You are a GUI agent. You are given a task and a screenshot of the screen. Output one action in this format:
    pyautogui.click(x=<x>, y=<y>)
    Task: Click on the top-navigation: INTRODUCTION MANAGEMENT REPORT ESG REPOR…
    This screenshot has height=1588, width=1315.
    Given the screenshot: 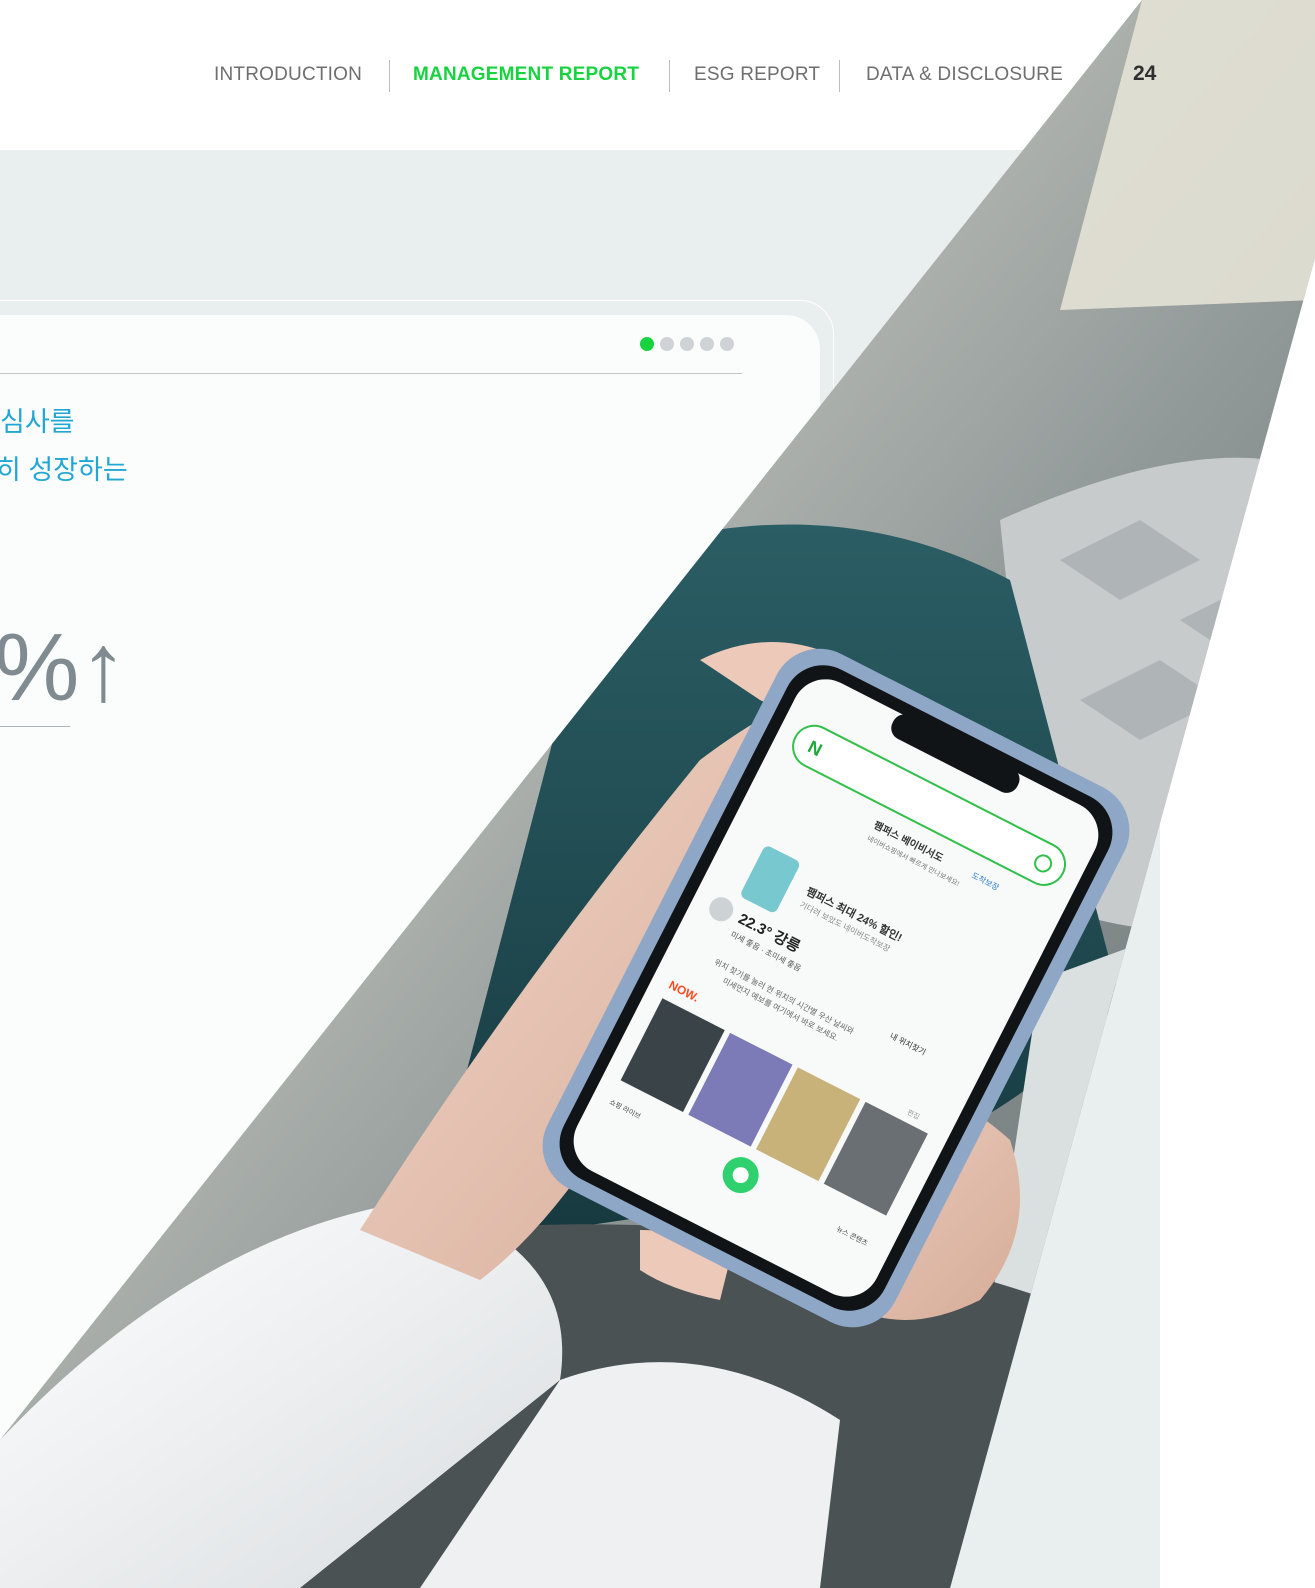 What is the action you would take?
    pyautogui.click(x=657, y=76)
    